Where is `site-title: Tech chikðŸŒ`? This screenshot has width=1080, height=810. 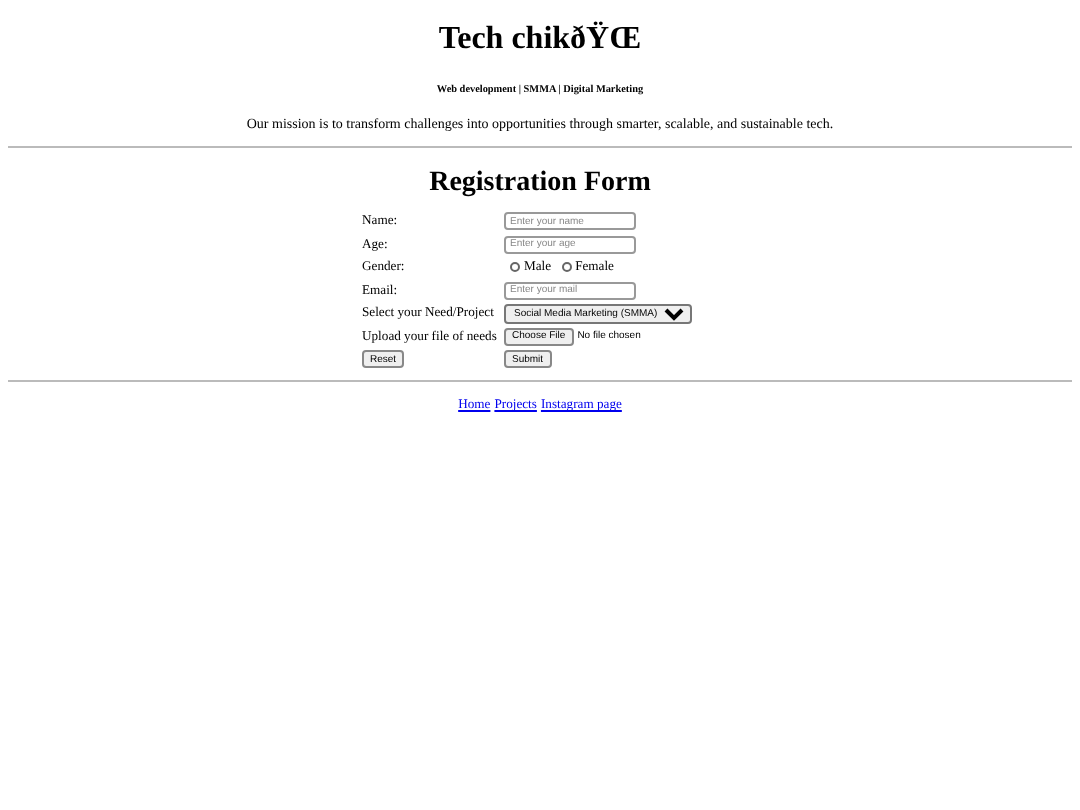 site-title: Tech chikðŸŒ is located at coordinates (540, 38).